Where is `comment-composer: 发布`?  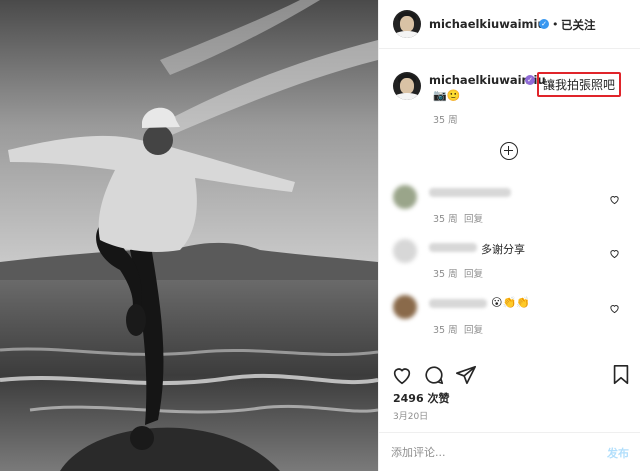
comment-composer: 发布 is located at coordinates (509, 452).